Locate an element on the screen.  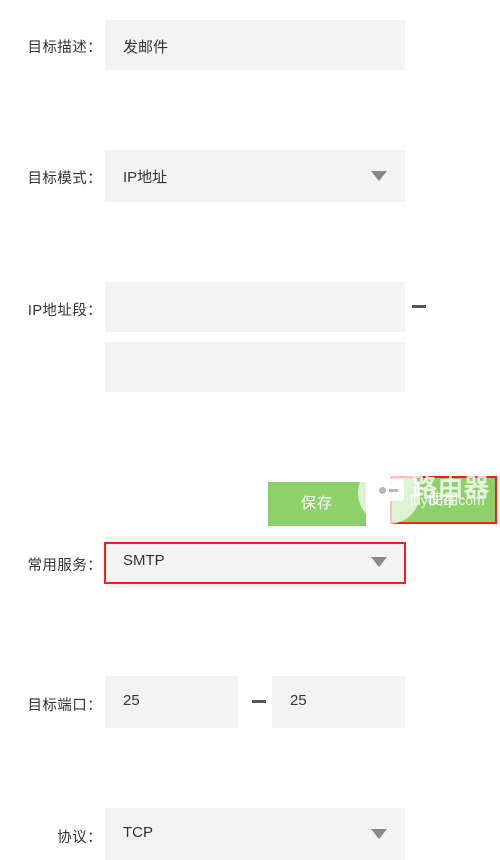
label-common-service: 常用服务： is located at coordinates (64, 566).